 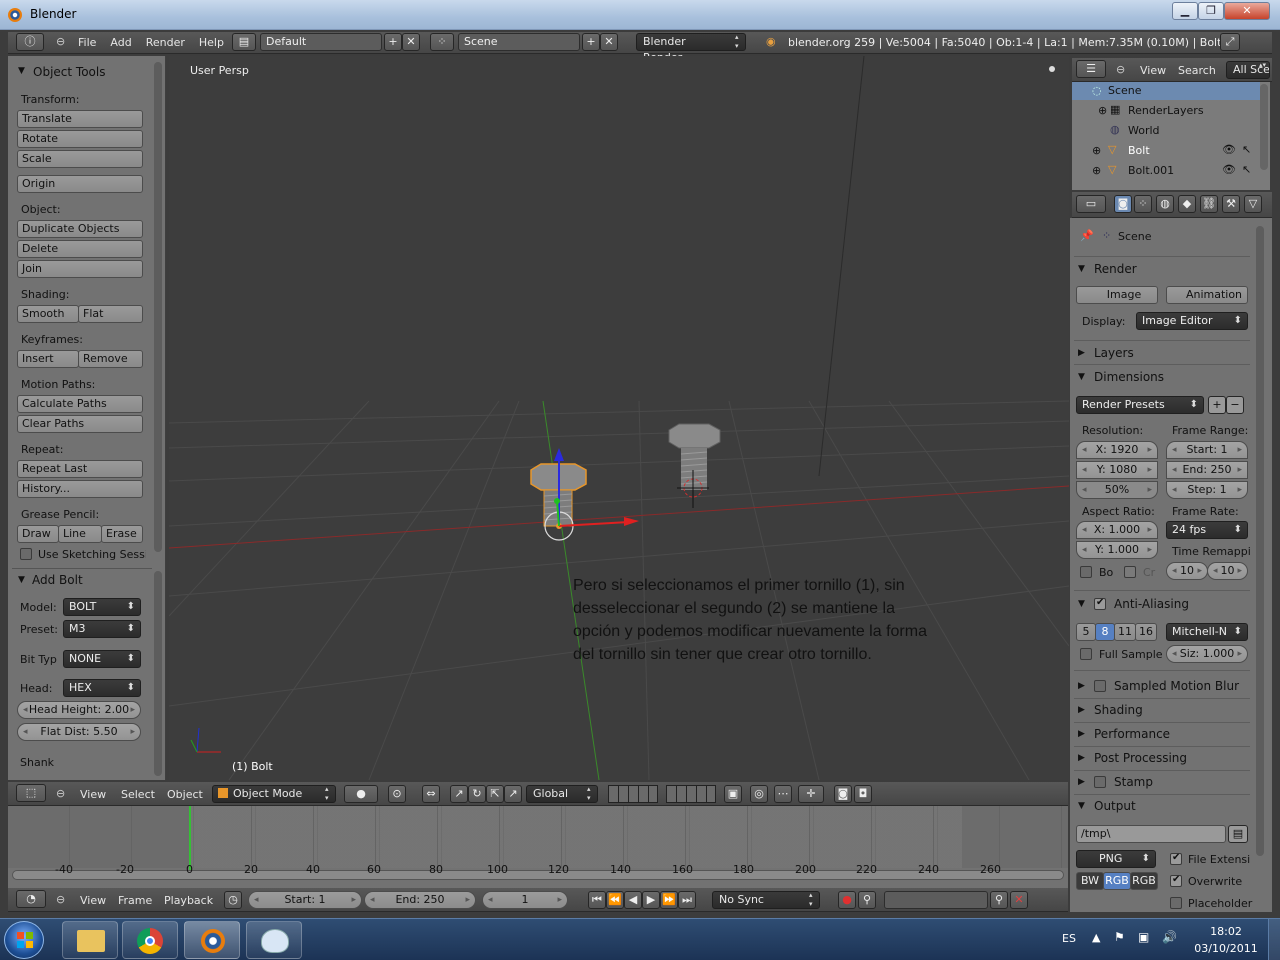 I want to click on snap-target-icon: ✛, so click(x=811, y=794).